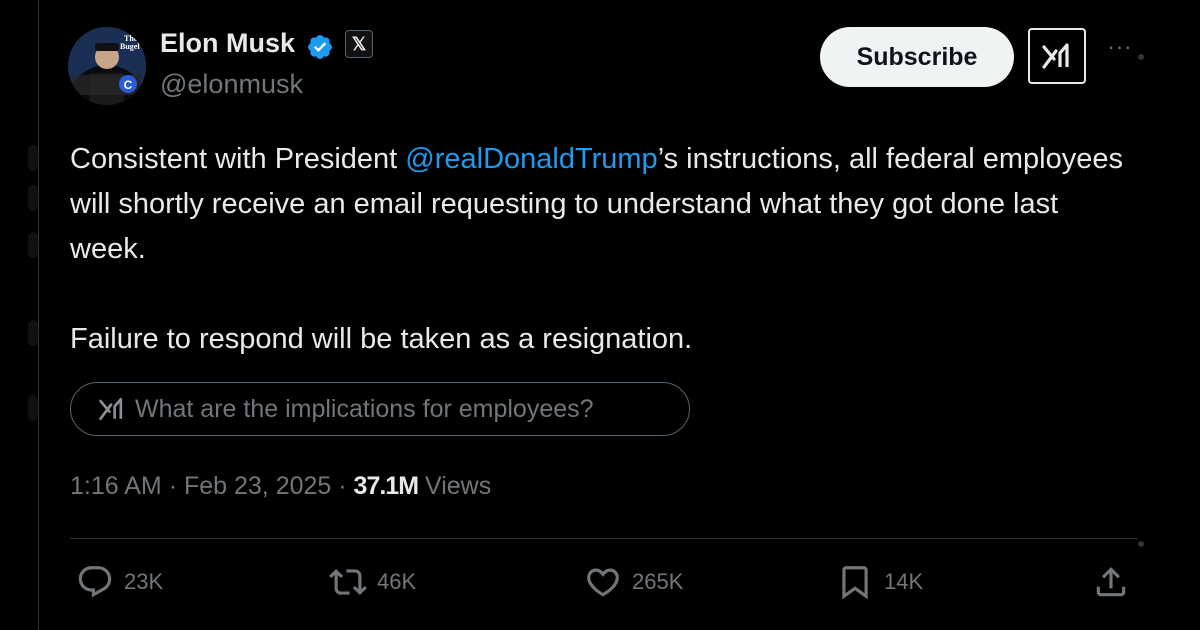 Image resolution: width=1200 pixels, height=630 pixels. What do you see at coordinates (95, 582) in the screenshot?
I see `reply-icon` at bounding box center [95, 582].